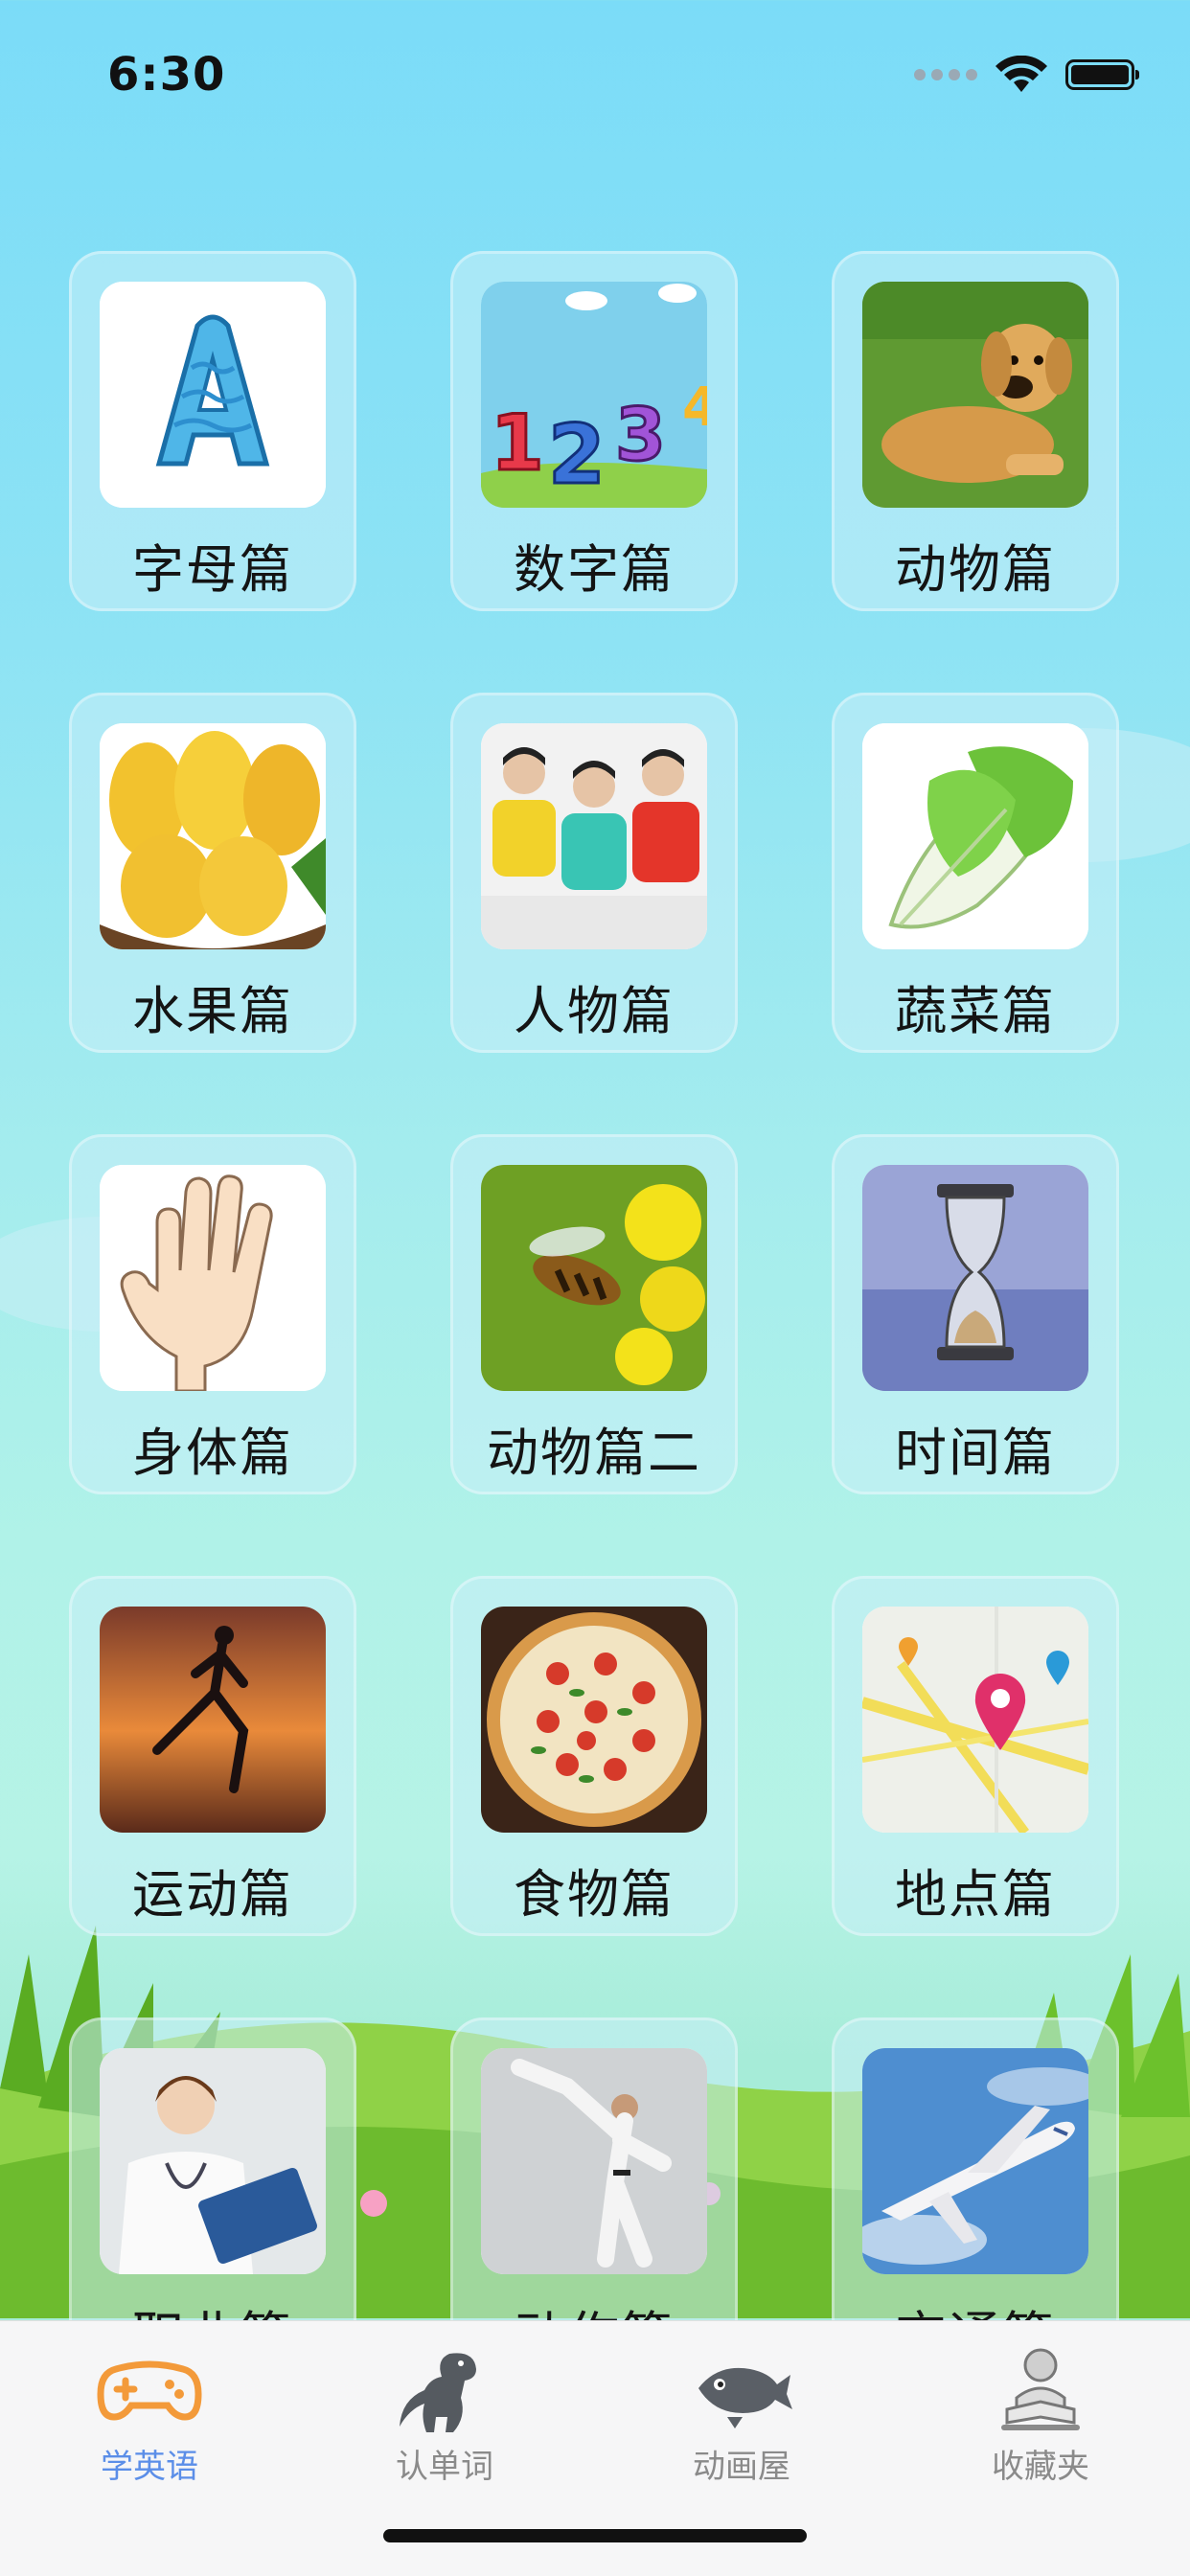  I want to click on category-label: 食物篇, so click(594, 1894).